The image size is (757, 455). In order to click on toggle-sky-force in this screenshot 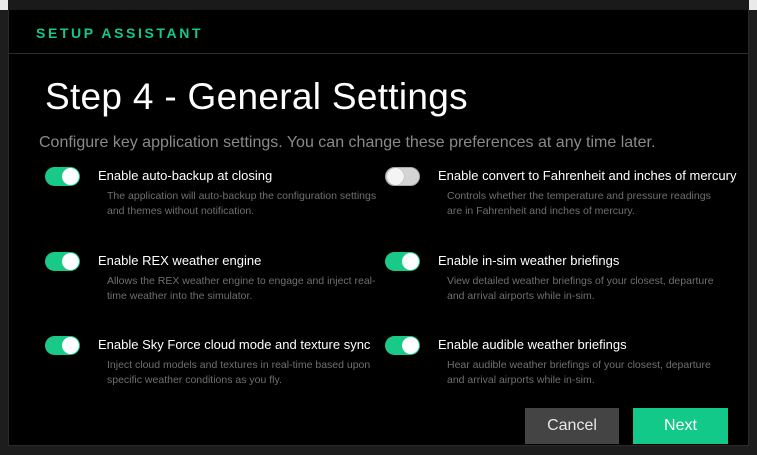, I will do `click(62, 345)`.